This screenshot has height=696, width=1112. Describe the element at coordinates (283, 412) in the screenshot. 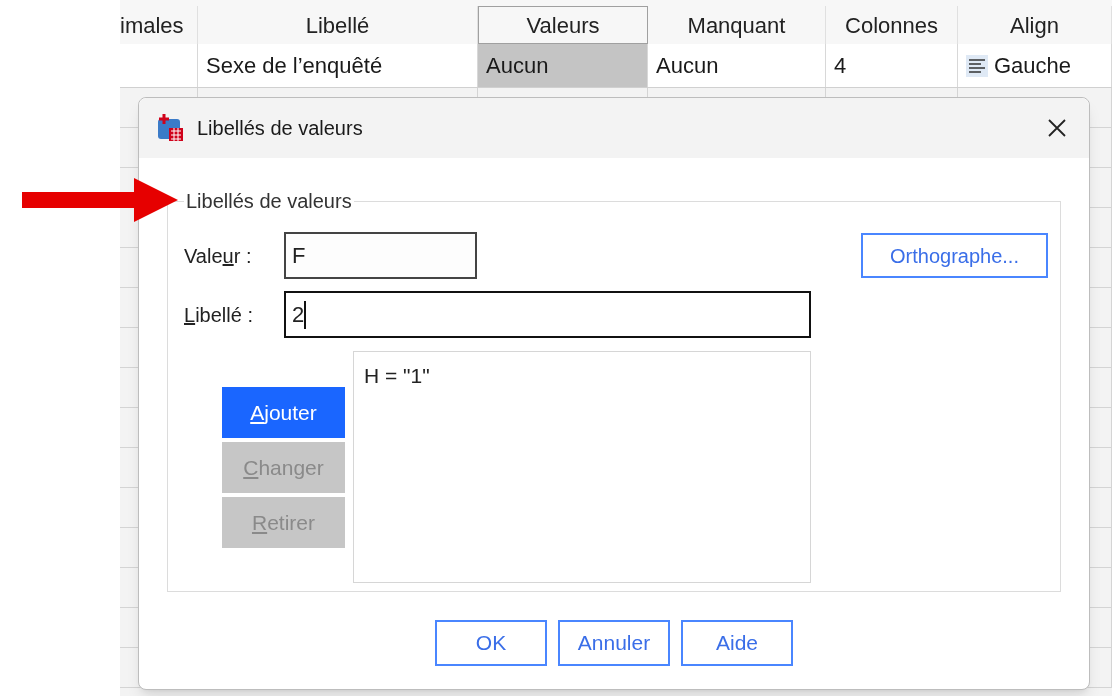

I see `action-button: Ajouter` at that location.